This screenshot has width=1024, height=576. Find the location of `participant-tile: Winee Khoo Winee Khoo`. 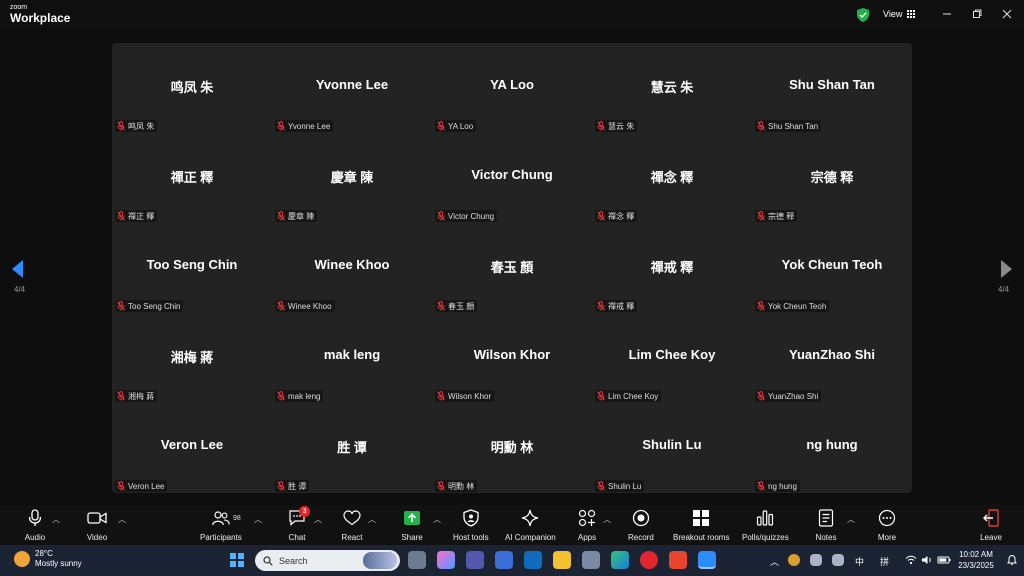

participant-tile: Winee Khoo Winee Khoo is located at coordinates (352, 268).